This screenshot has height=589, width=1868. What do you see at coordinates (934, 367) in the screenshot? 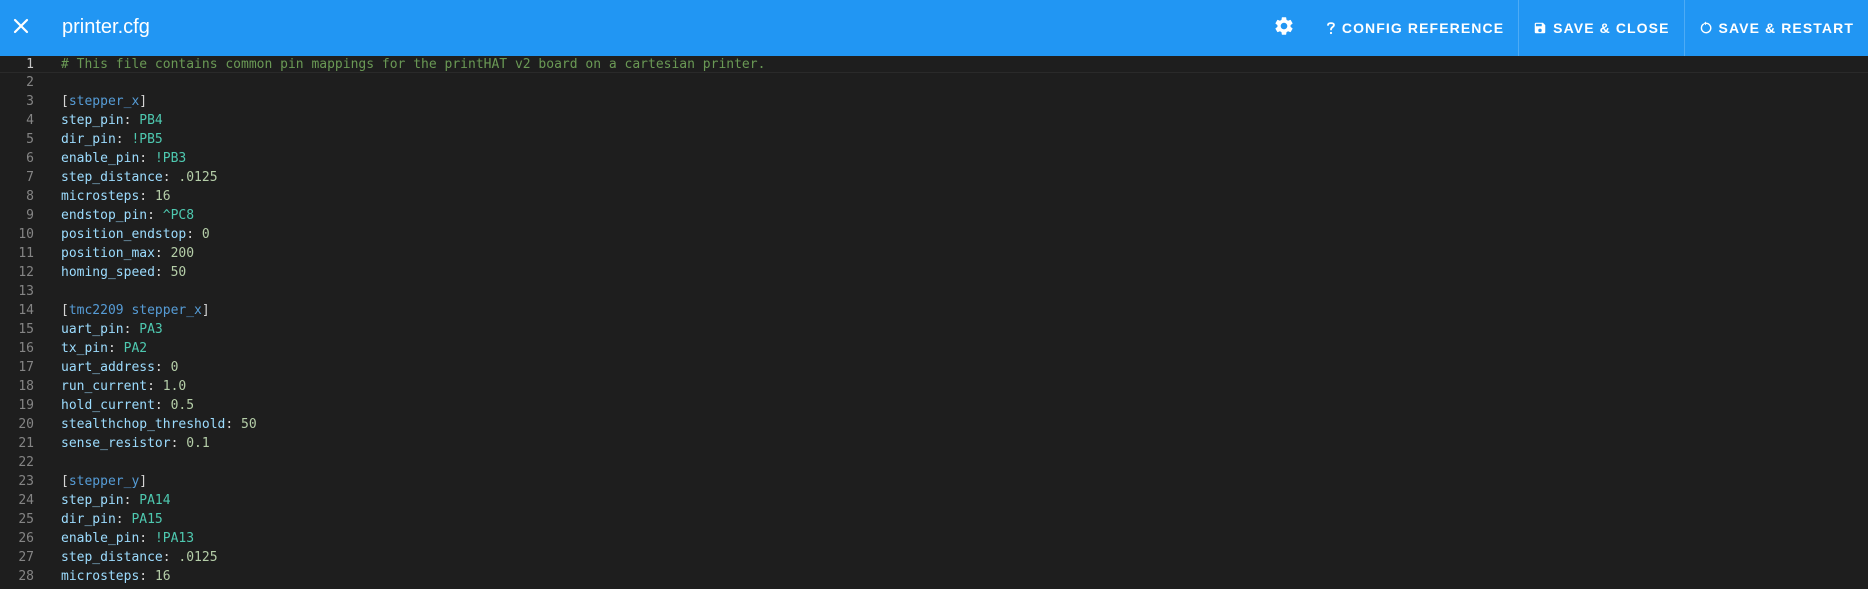
I see `code-line: 17 uart_address: 0` at bounding box center [934, 367].